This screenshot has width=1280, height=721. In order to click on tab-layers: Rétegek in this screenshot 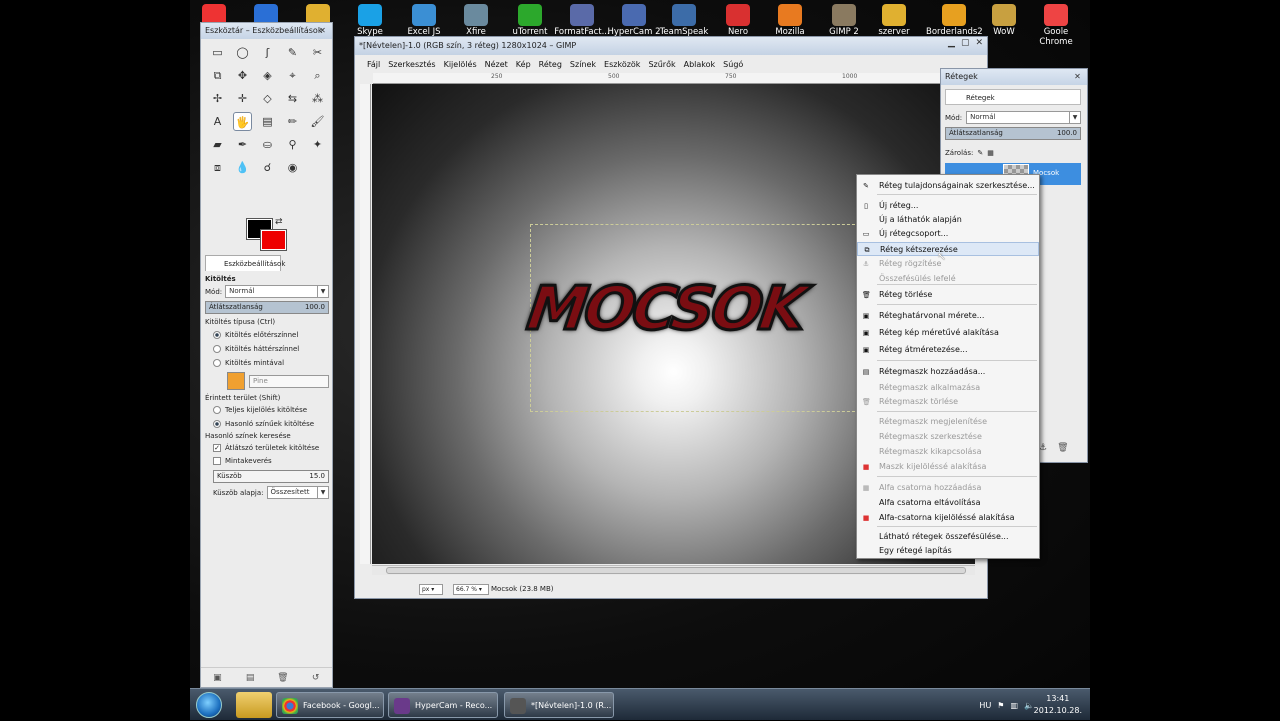, I will do `click(1013, 97)`.